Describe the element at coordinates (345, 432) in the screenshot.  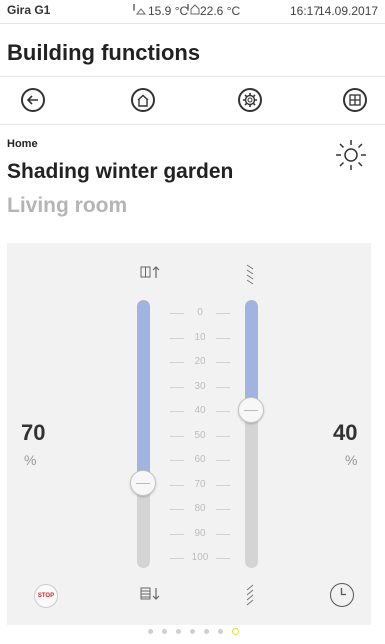
I see `slat-value: 40` at that location.